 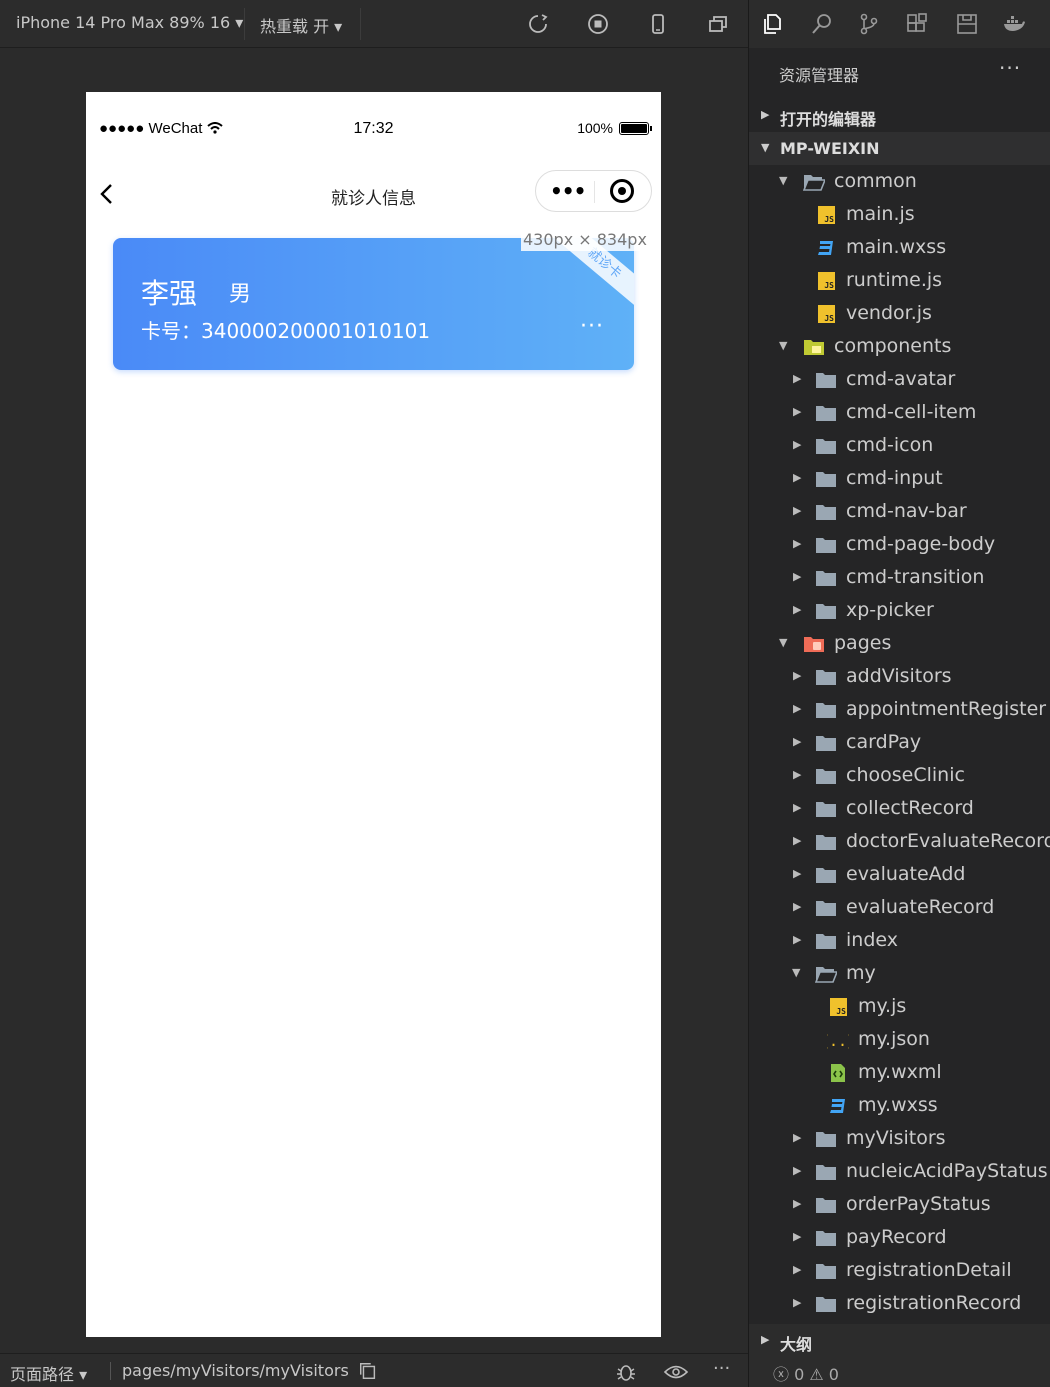 What do you see at coordinates (1014, 24) in the screenshot?
I see `docker-icon` at bounding box center [1014, 24].